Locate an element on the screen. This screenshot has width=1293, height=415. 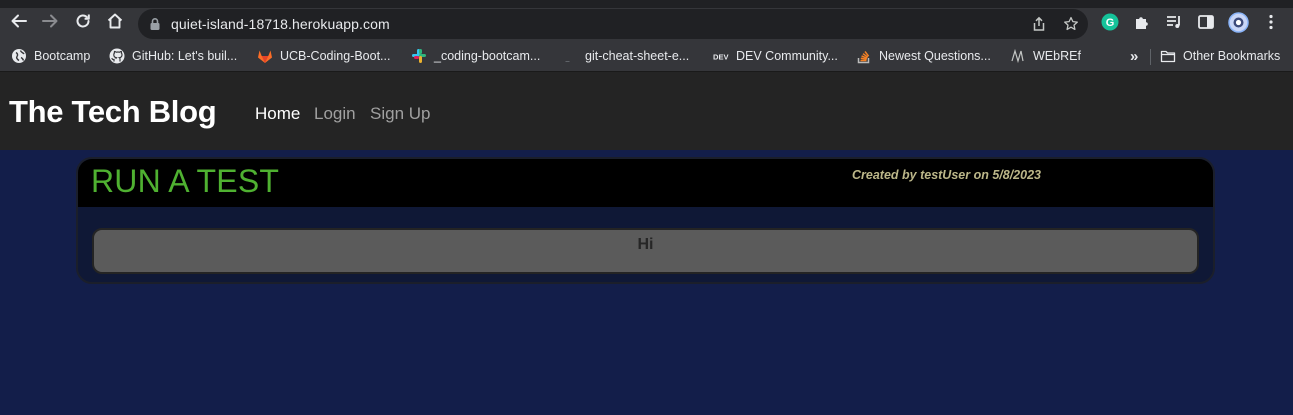
bookmarks-overflow-button: » is located at coordinates (1134, 56).